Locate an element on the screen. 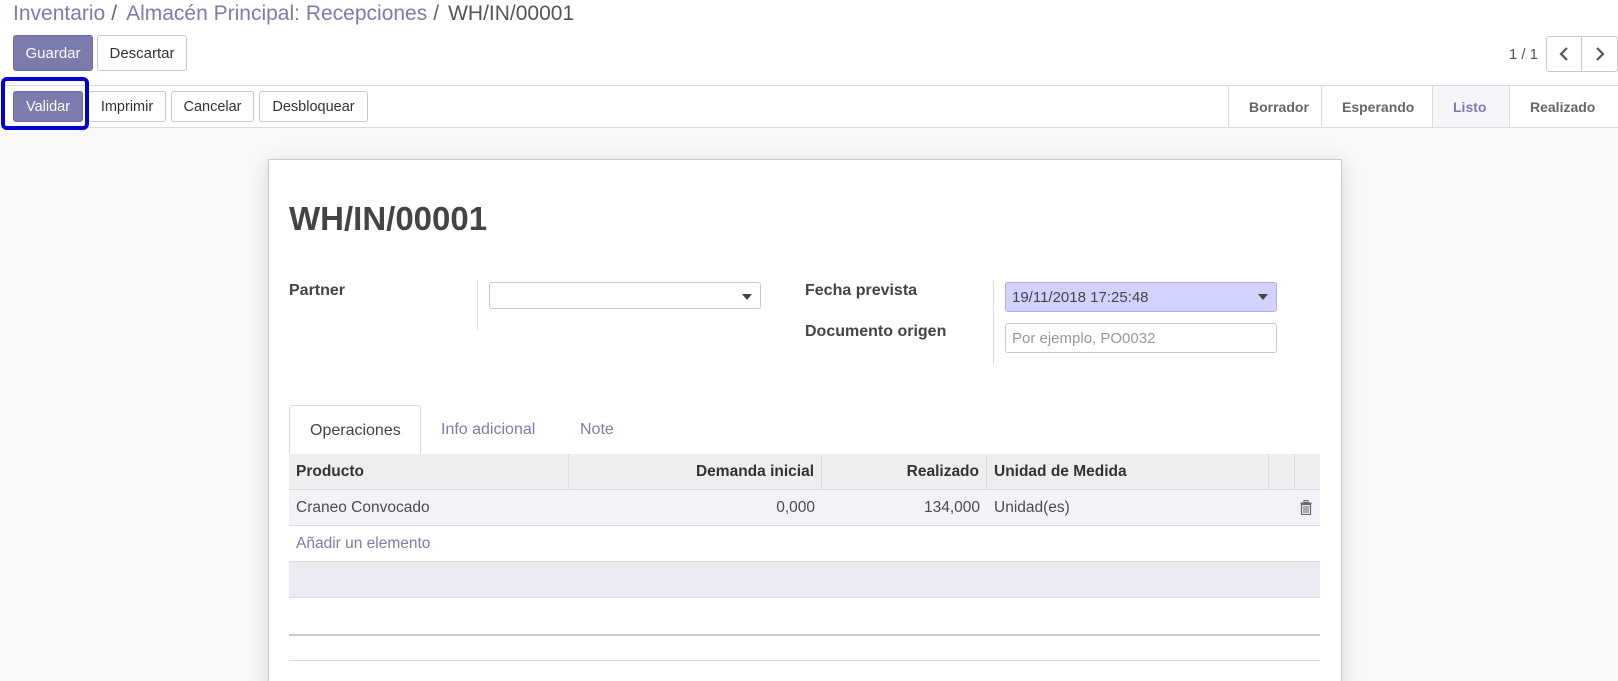  scheduled-date-label: Fecha prevista is located at coordinates (861, 290).